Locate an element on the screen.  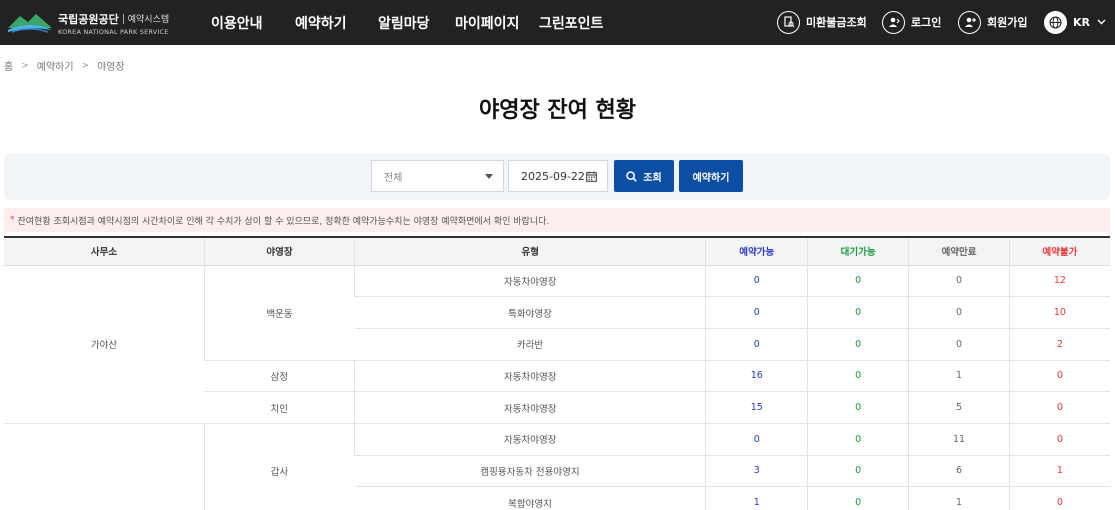
date-input-value: 2025-09-22 is located at coordinates (553, 176).